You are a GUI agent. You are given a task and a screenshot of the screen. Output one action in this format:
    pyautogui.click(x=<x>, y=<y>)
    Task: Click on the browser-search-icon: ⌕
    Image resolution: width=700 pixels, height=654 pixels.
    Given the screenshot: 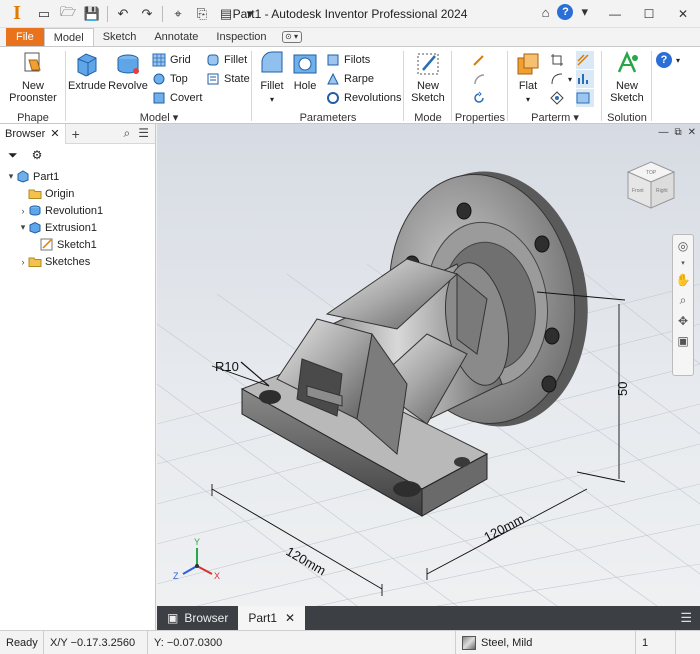 What is the action you would take?
    pyautogui.click(x=127, y=133)
    